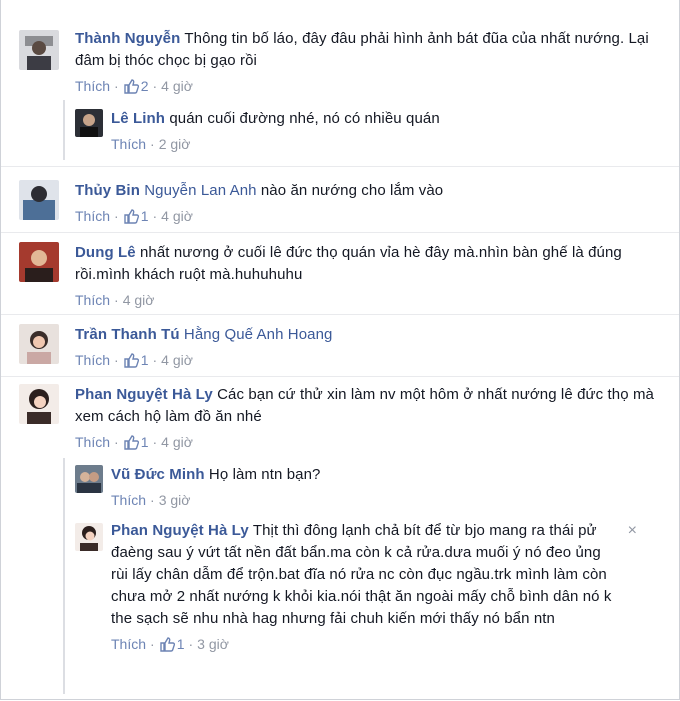  What do you see at coordinates (158, 474) in the screenshot?
I see `comment-author: Vũ Đức Minh` at bounding box center [158, 474].